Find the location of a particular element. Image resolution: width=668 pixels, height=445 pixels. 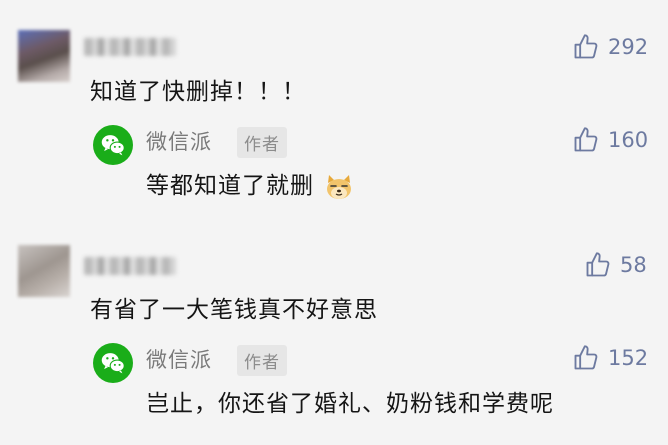

comment-text: 有省了一大笔钱真不好意思 is located at coordinates (234, 310).